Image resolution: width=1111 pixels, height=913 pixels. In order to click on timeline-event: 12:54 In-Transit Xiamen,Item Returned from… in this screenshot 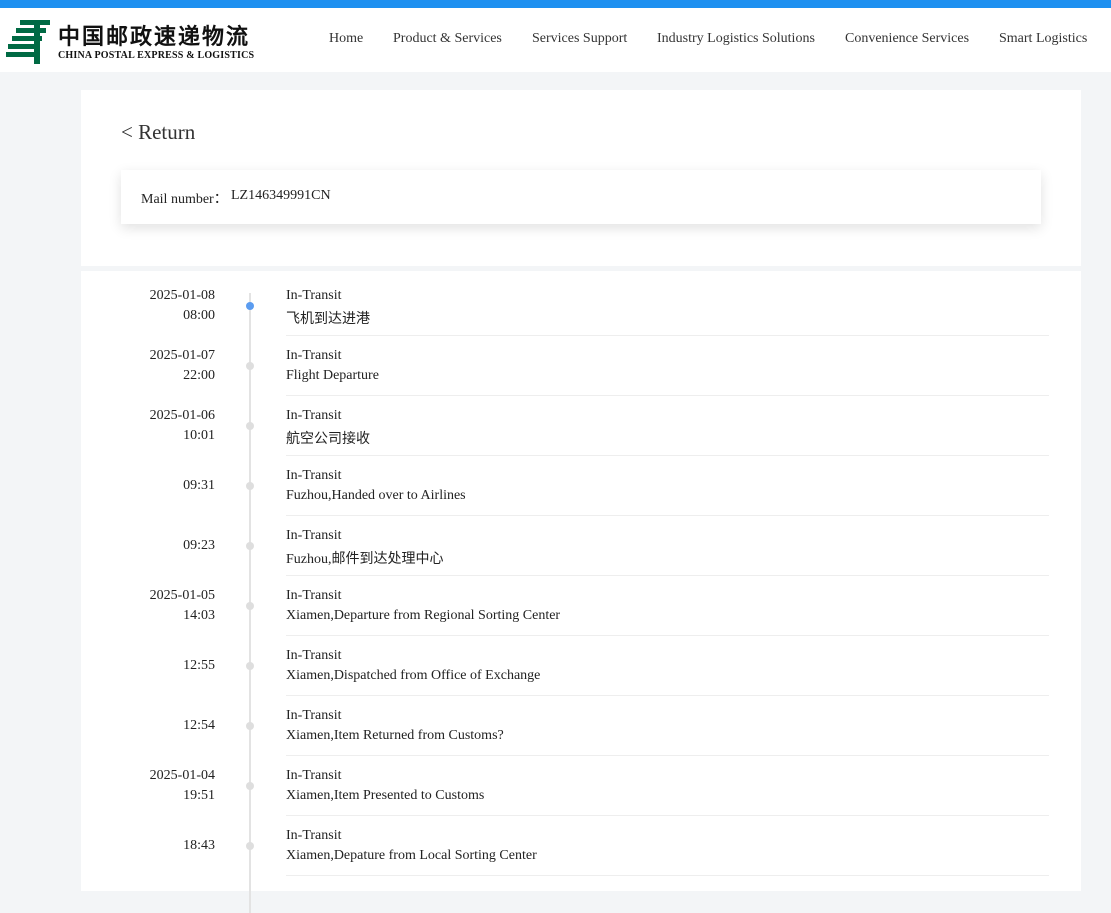, I will do `click(581, 726)`.